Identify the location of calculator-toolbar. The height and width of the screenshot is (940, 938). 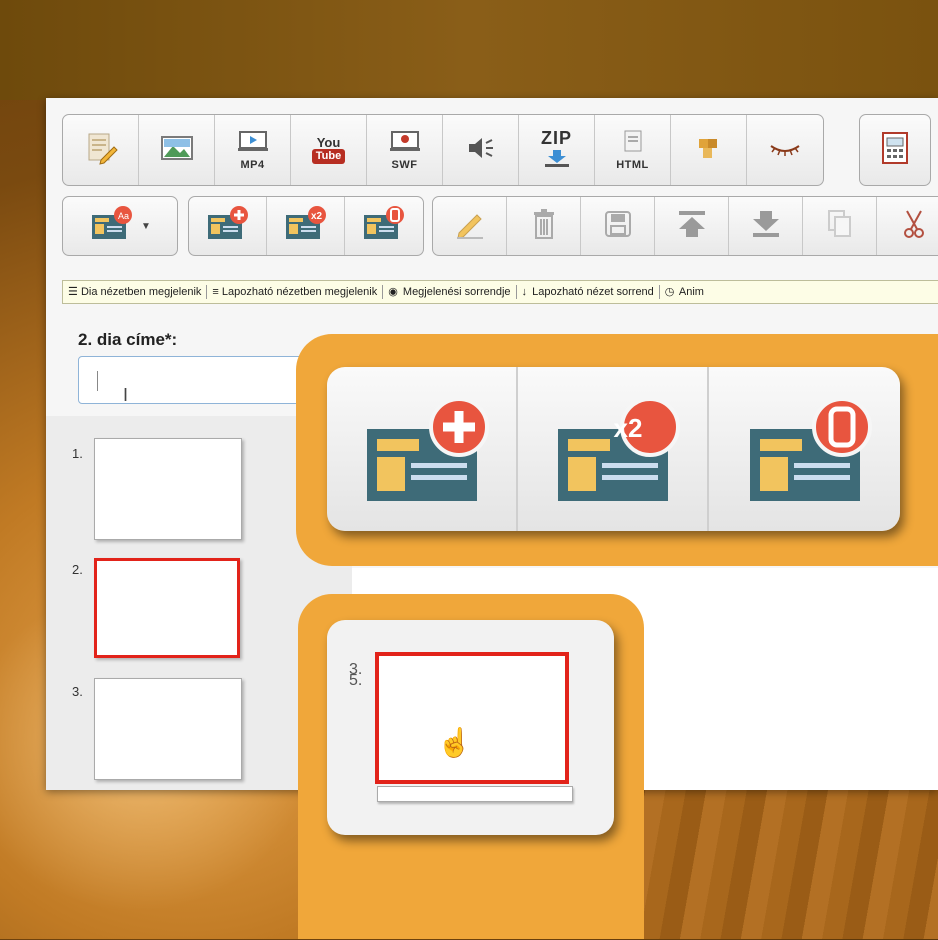
(895, 150).